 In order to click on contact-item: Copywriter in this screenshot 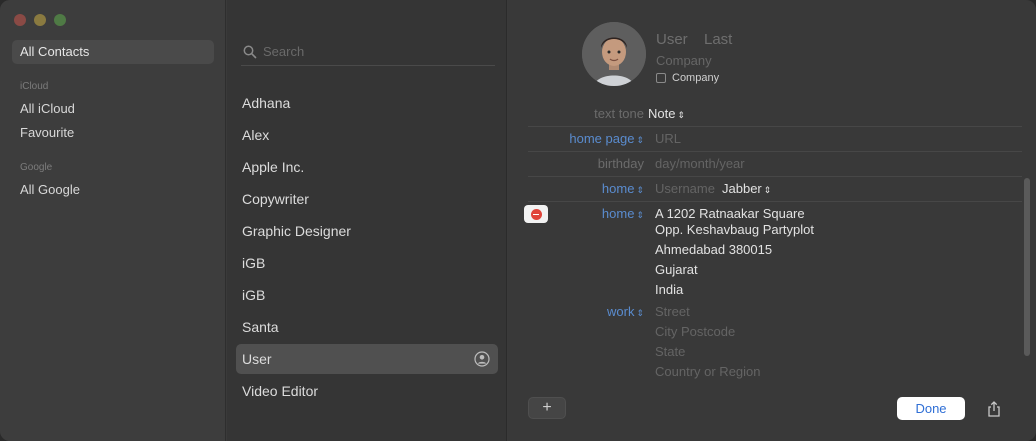, I will do `click(367, 199)`.